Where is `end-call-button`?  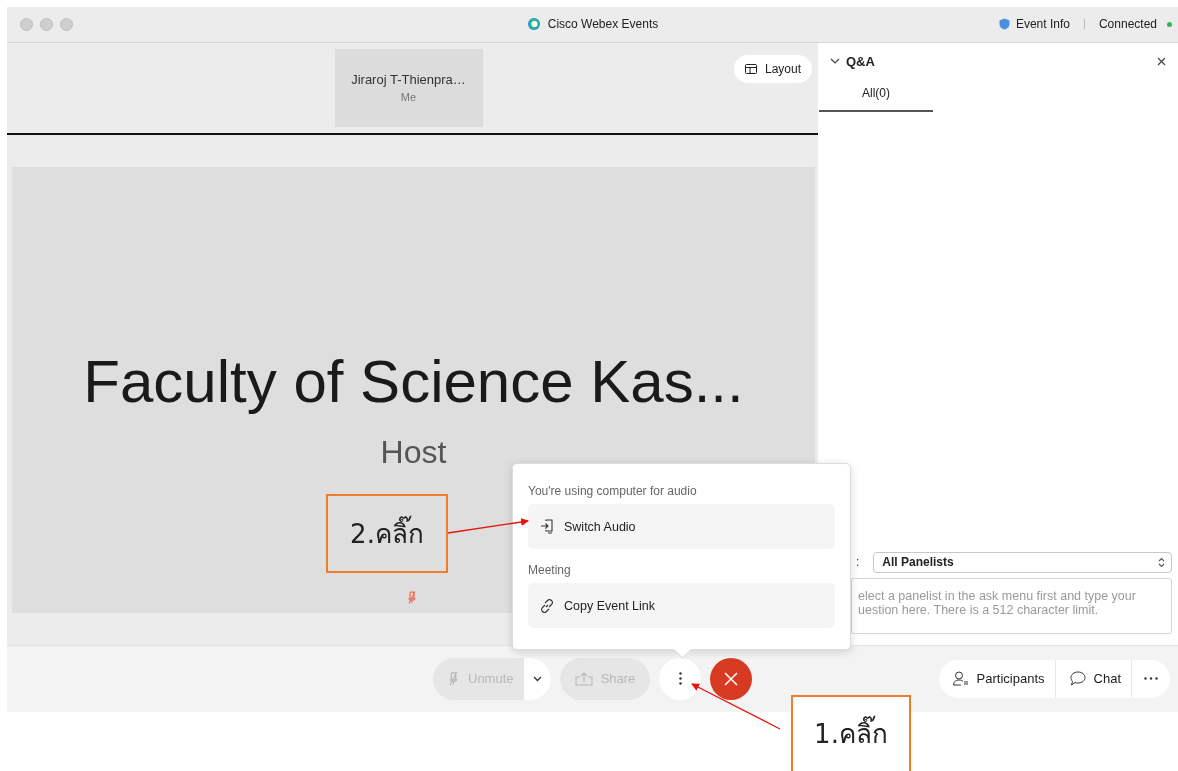
end-call-button is located at coordinates (731, 678).